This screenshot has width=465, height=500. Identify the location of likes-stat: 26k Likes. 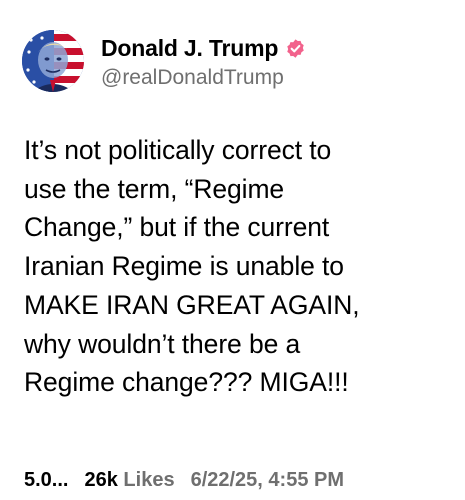
(129, 480).